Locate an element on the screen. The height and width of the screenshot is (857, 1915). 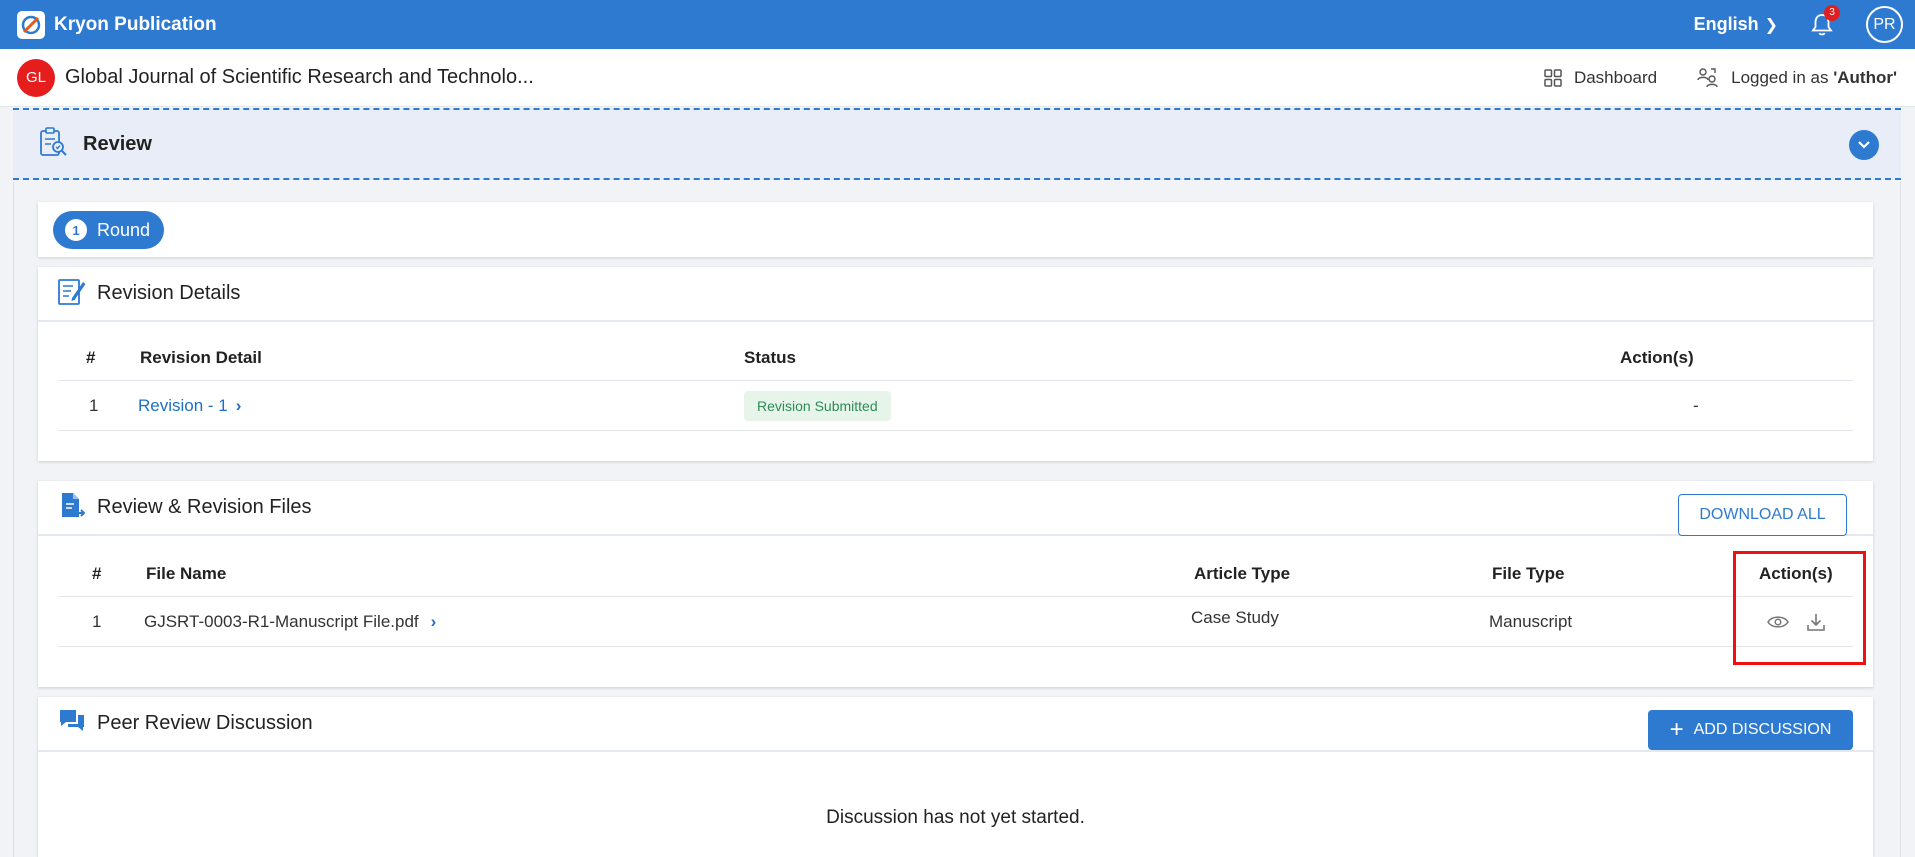
file-name-label: GJSRT-0003-R1-Manuscript File.pdf is located at coordinates (281, 621).